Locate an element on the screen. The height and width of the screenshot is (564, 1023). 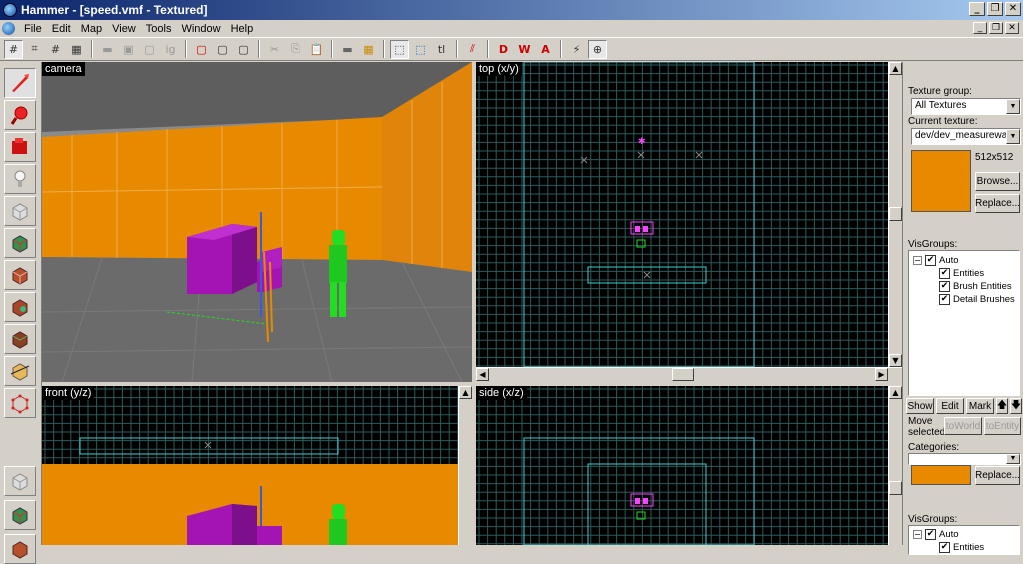
move-down-button: 🡇 is located at coordinates (1016, 406).